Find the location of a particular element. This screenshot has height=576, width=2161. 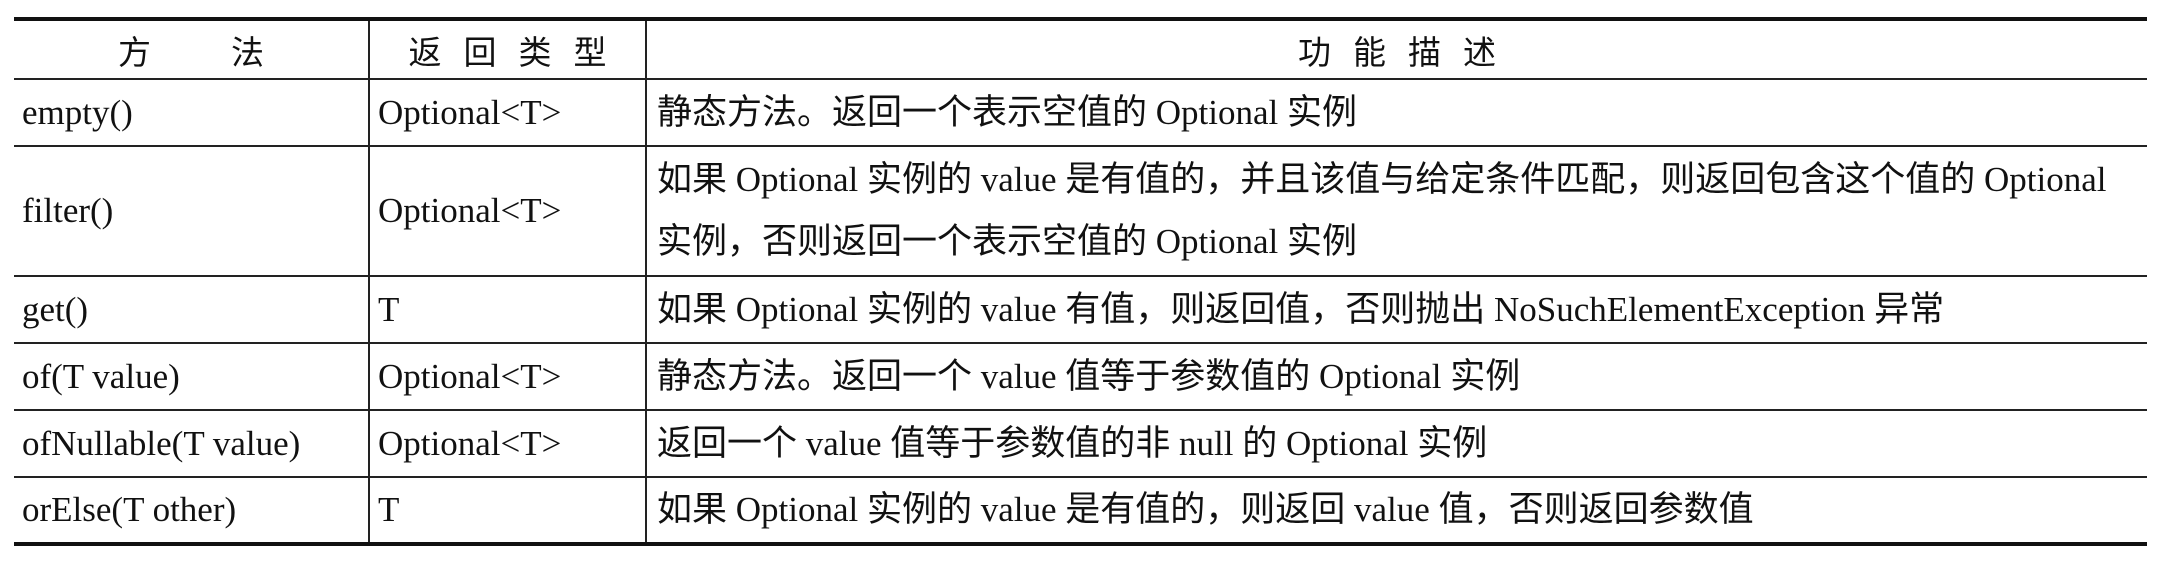

table-header-row: 方法 返回类型 功能描述 is located at coordinates (1080, 48).